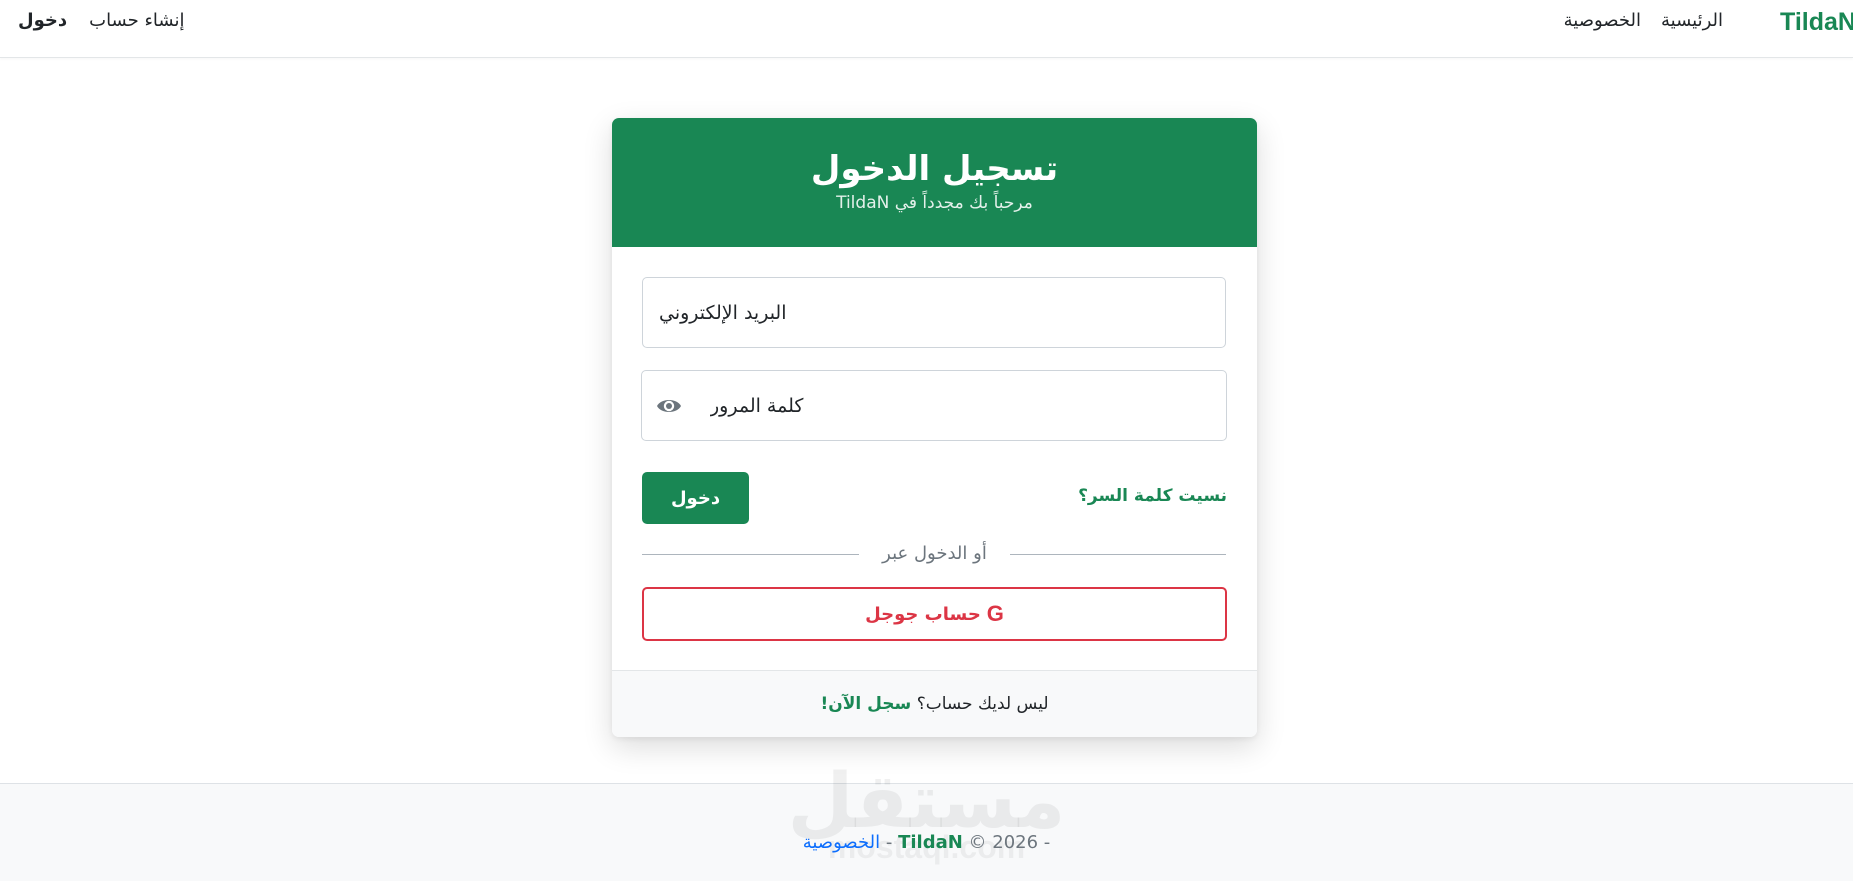 This screenshot has width=1853, height=881. What do you see at coordinates (995, 613) in the screenshot?
I see `google-icon: G` at bounding box center [995, 613].